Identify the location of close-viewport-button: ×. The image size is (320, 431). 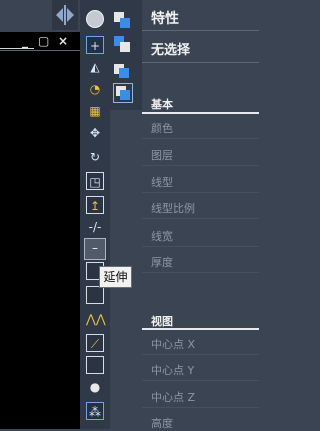
(63, 41).